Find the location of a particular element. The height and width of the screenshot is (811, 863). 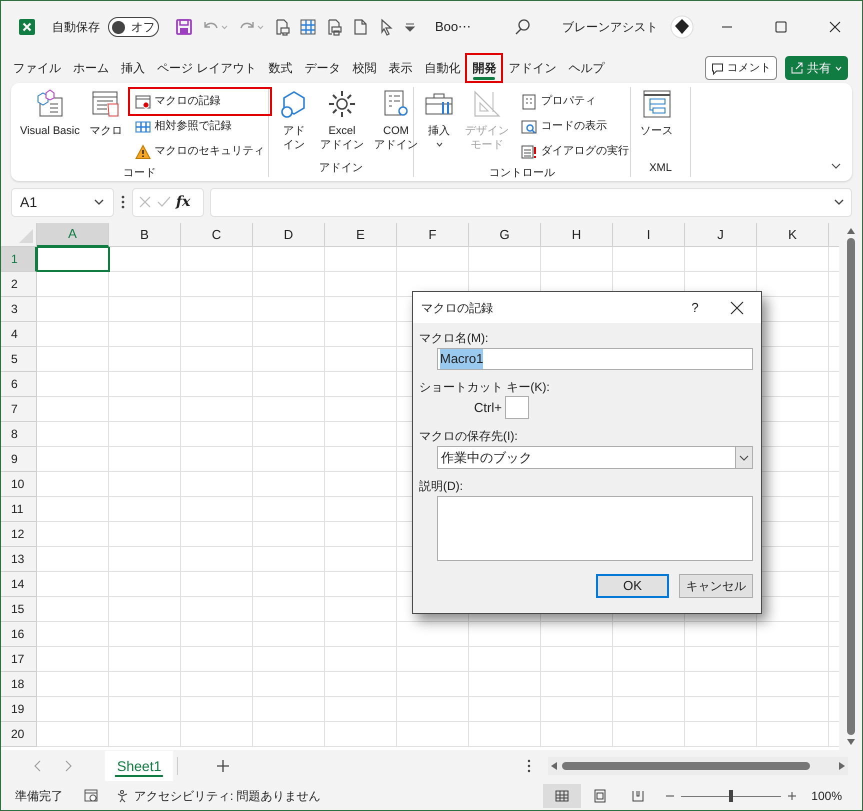

column-header: A is located at coordinates (73, 235).